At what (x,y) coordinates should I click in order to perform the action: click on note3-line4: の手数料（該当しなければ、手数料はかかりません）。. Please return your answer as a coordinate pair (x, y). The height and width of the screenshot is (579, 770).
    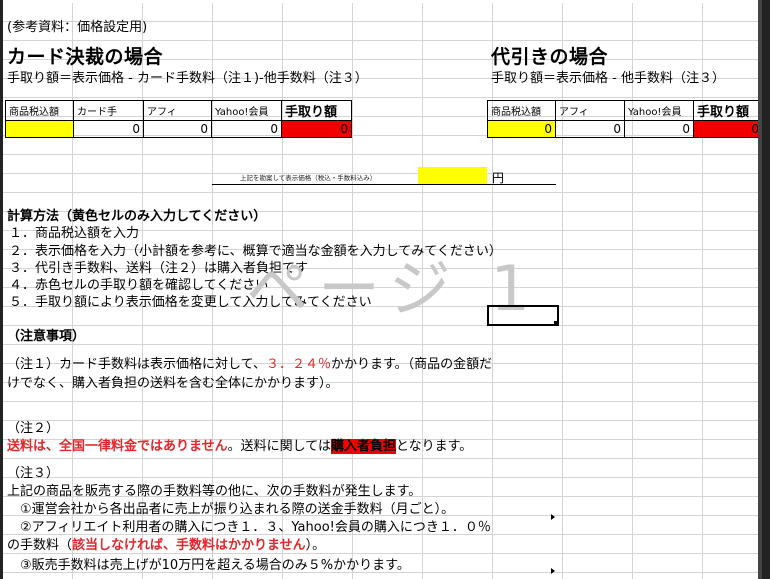
    Looking at the image, I should click on (166, 543).